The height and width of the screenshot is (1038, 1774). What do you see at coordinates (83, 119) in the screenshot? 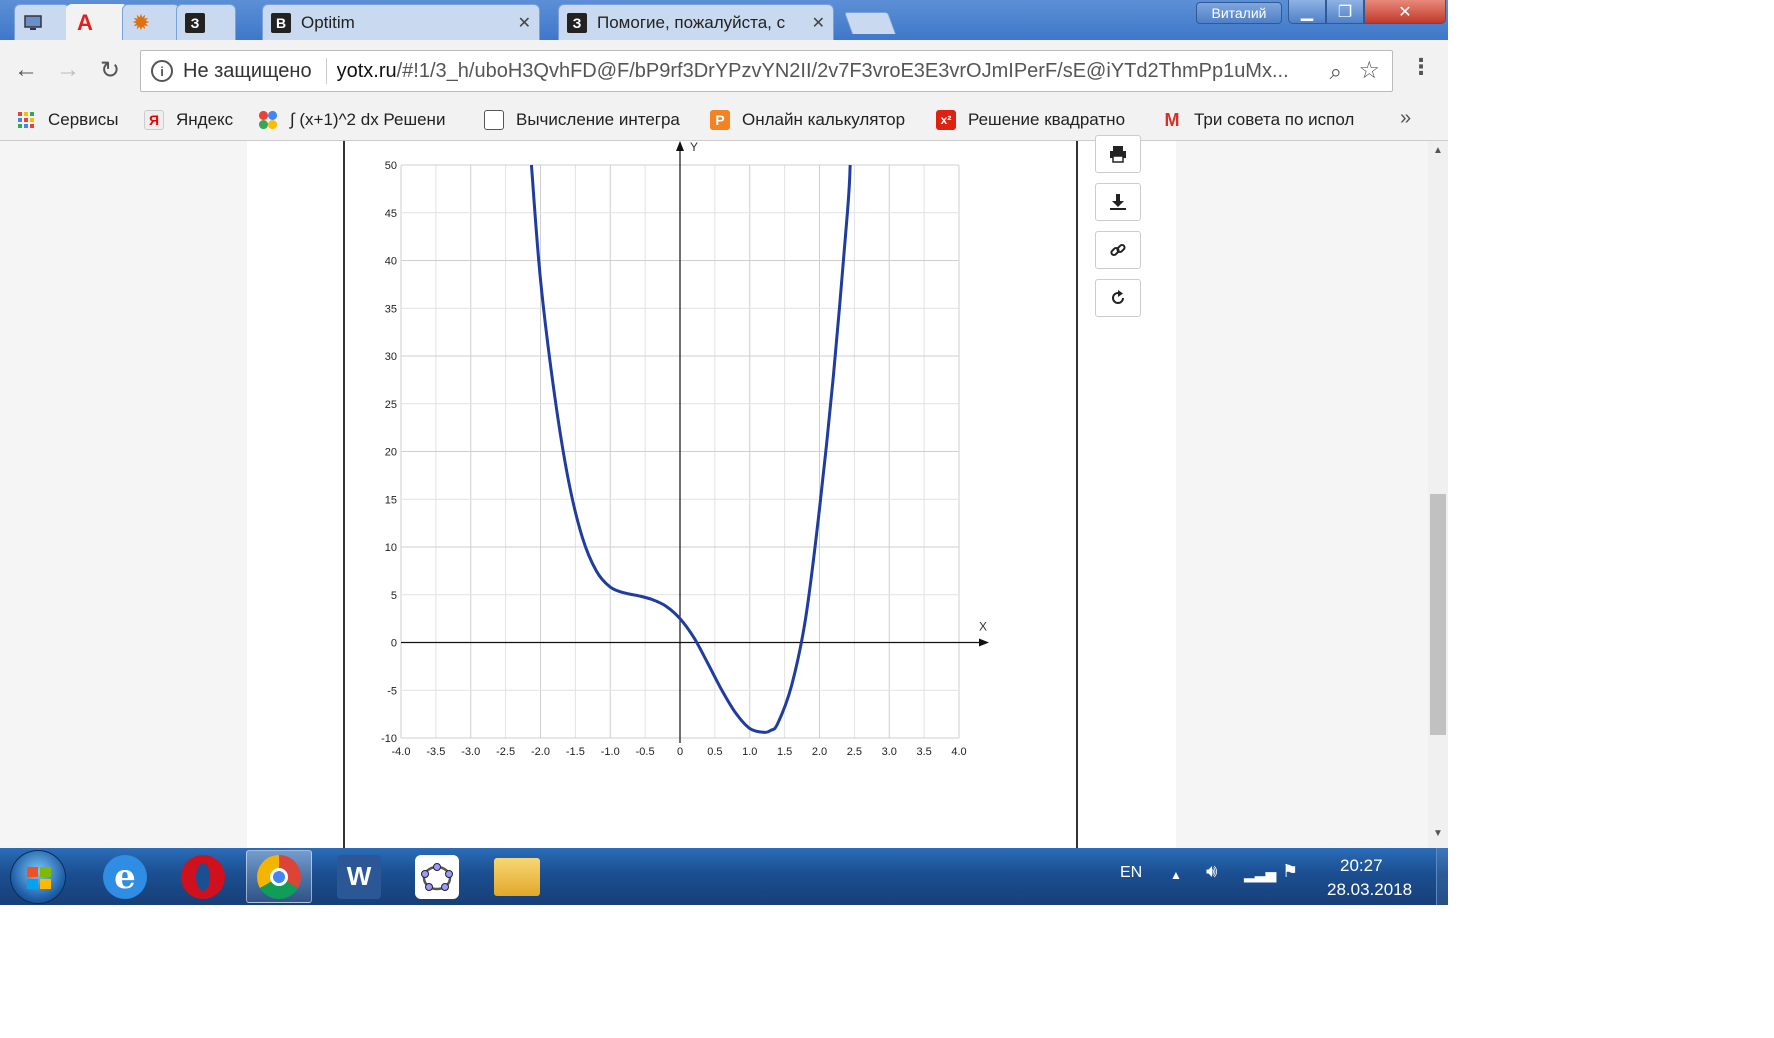
I see `bookmark-label: Сервисы` at bounding box center [83, 119].